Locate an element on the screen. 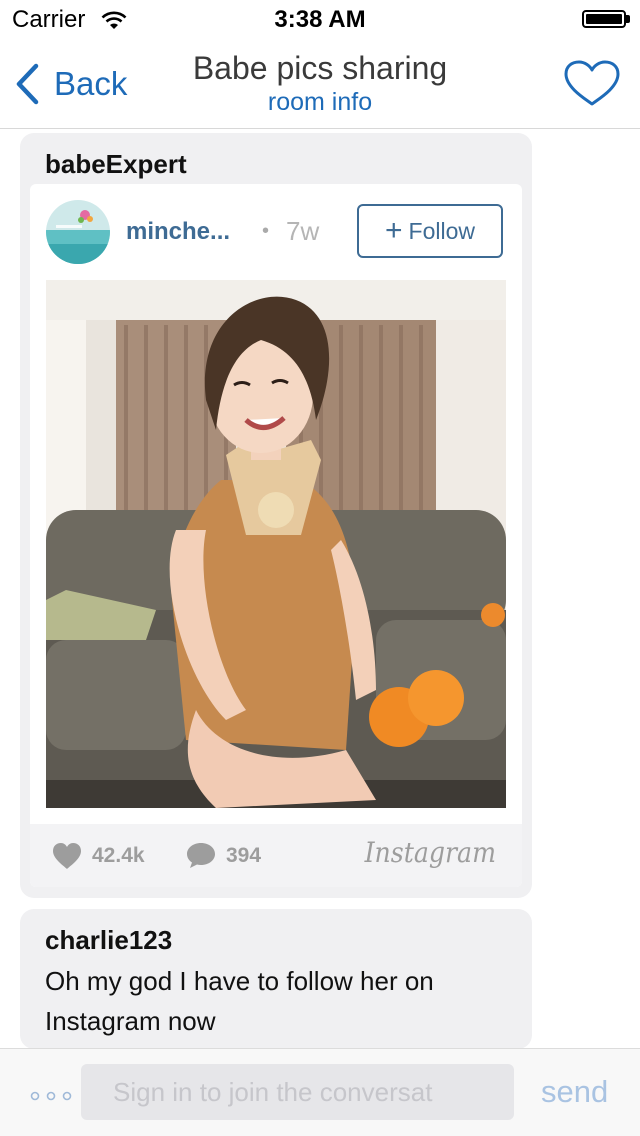 Image resolution: width=640 pixels, height=1136 pixels. status-time: 3:38 AM is located at coordinates (320, 19).